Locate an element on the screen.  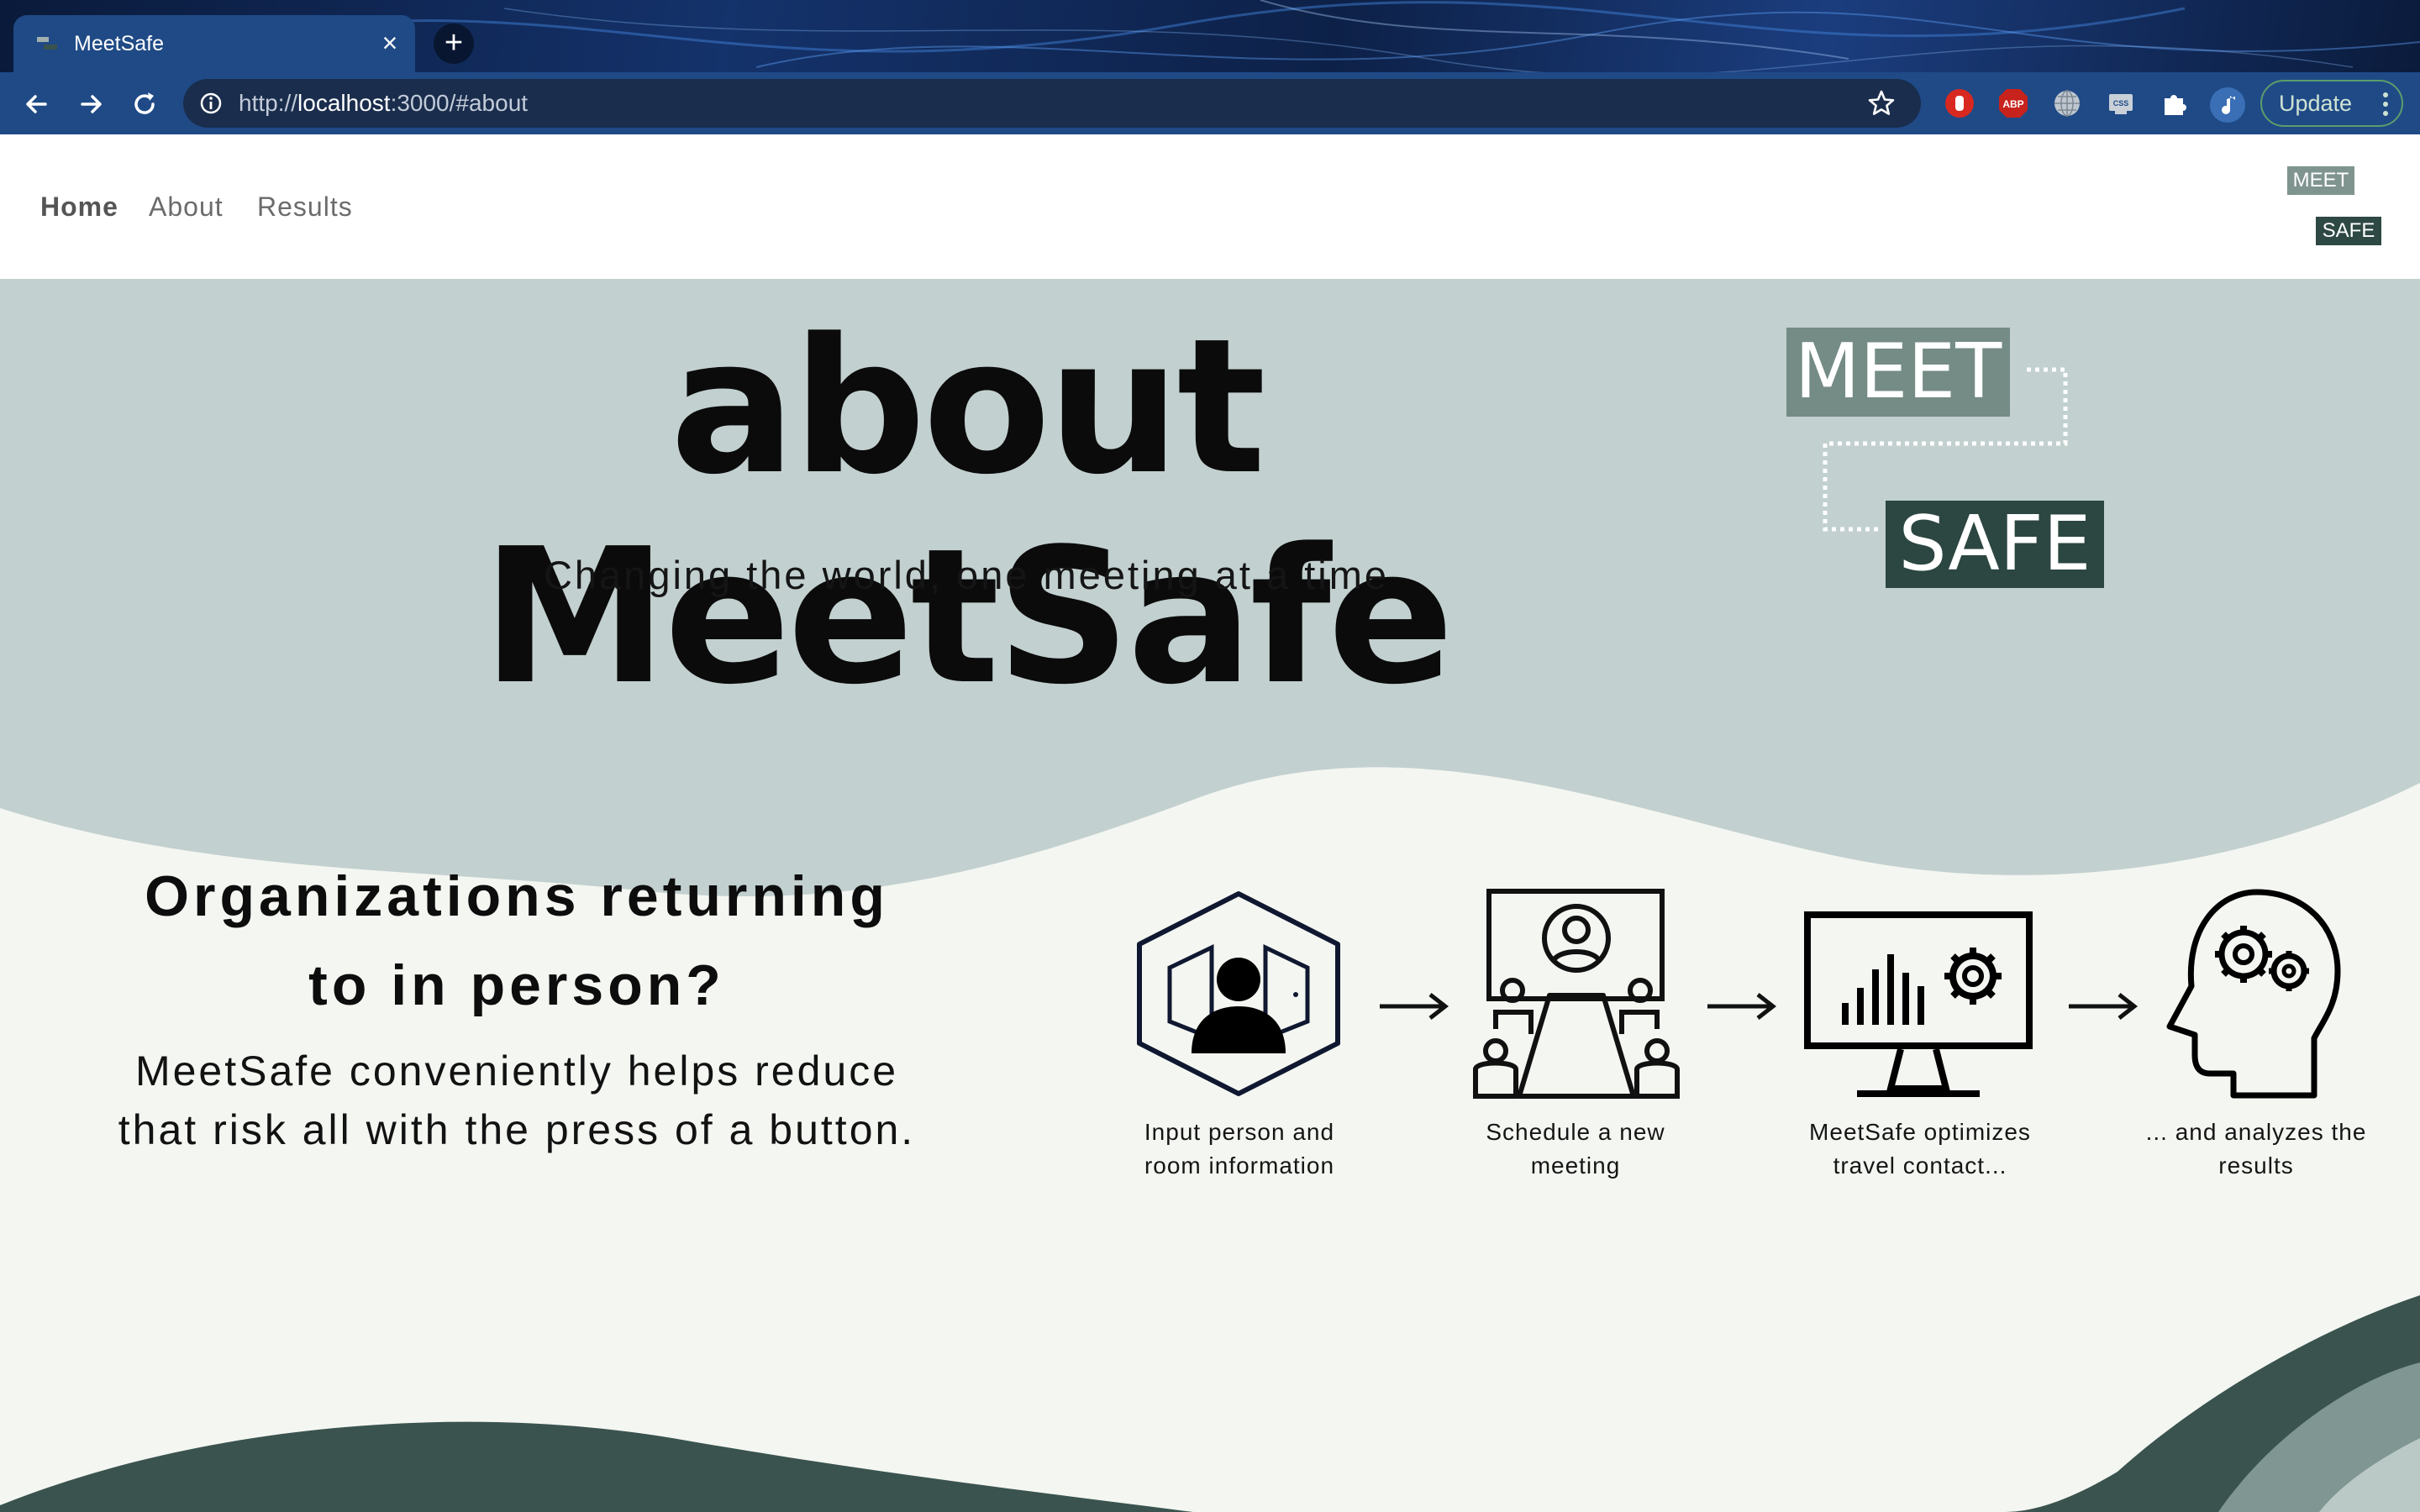
svg-text: ABP is located at coordinates (2012, 104).